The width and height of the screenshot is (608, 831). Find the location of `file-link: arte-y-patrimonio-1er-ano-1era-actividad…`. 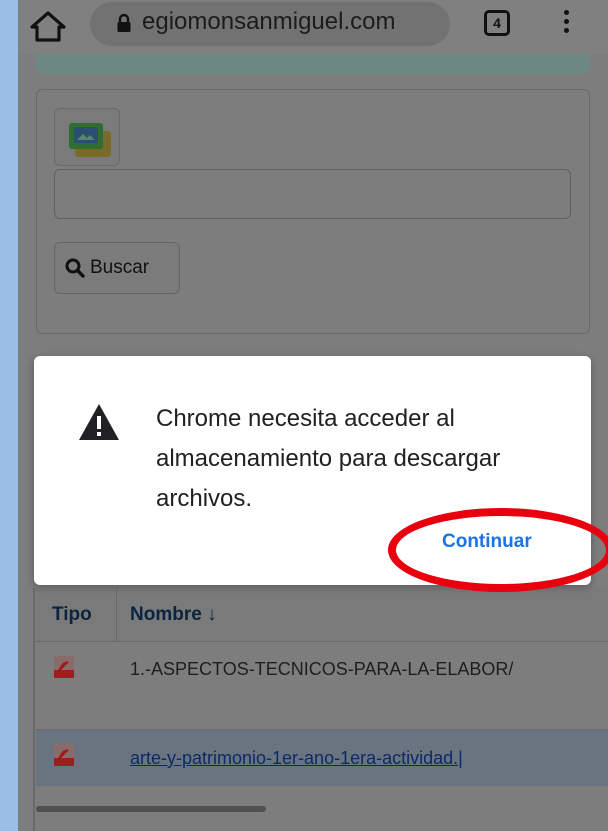

file-link: arte-y-patrimonio-1er-ano-1era-actividad… is located at coordinates (360, 758).